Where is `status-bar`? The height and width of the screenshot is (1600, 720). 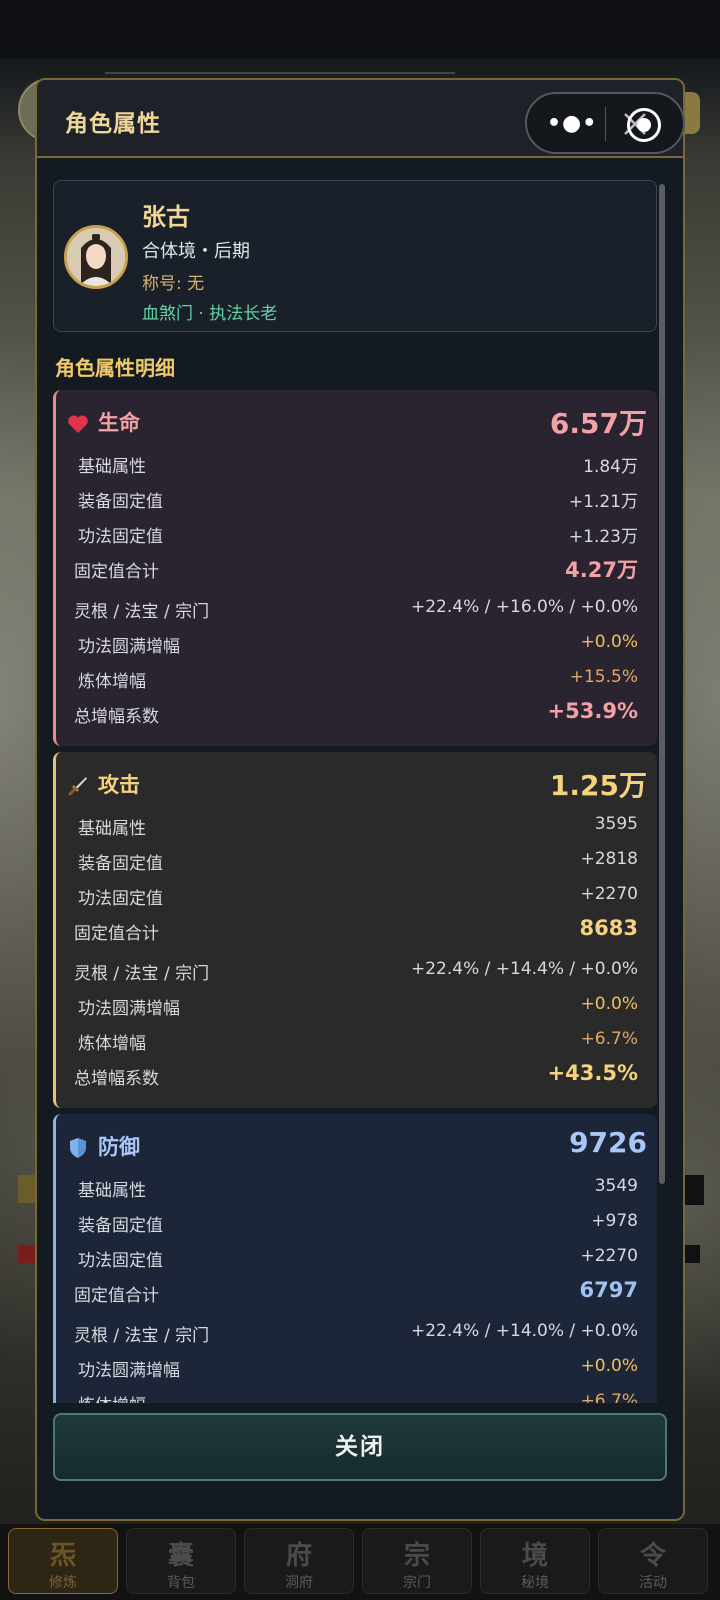
status-bar is located at coordinates (360, 29).